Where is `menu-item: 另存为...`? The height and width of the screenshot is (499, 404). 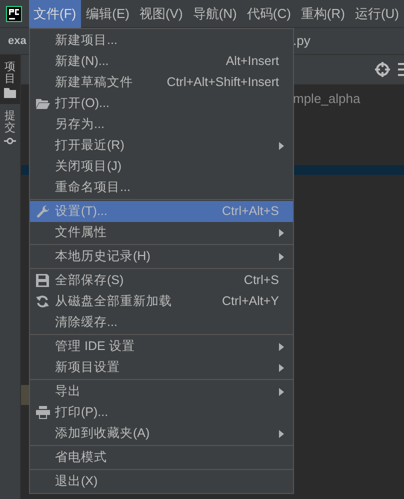
menu-item: 另存为... is located at coordinates (161, 124).